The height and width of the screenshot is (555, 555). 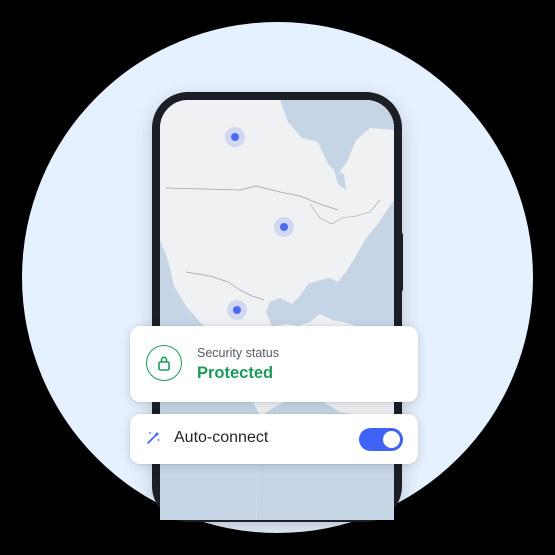 What do you see at coordinates (391, 439) in the screenshot?
I see `toggle-knob` at bounding box center [391, 439].